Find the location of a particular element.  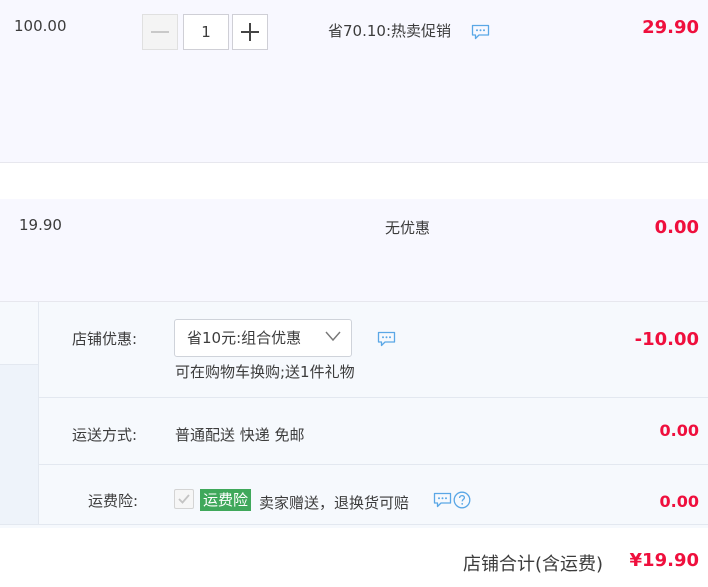

item-2-subtotal: 0.00 is located at coordinates (676, 227).